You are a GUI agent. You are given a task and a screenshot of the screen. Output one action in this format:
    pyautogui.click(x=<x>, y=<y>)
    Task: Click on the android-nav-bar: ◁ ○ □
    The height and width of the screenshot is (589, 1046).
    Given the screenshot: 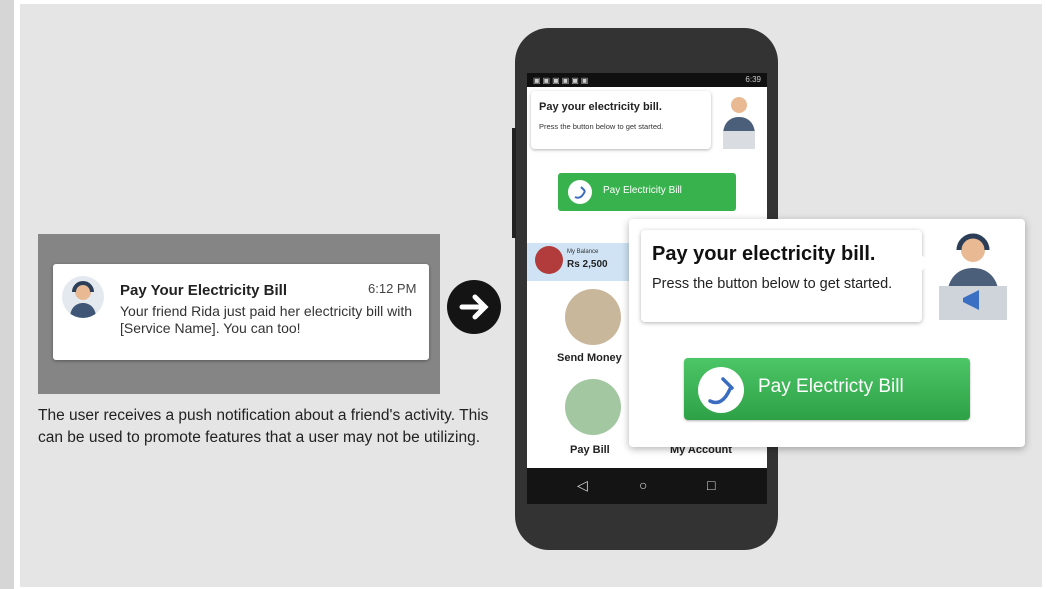 What is the action you would take?
    pyautogui.click(x=647, y=486)
    